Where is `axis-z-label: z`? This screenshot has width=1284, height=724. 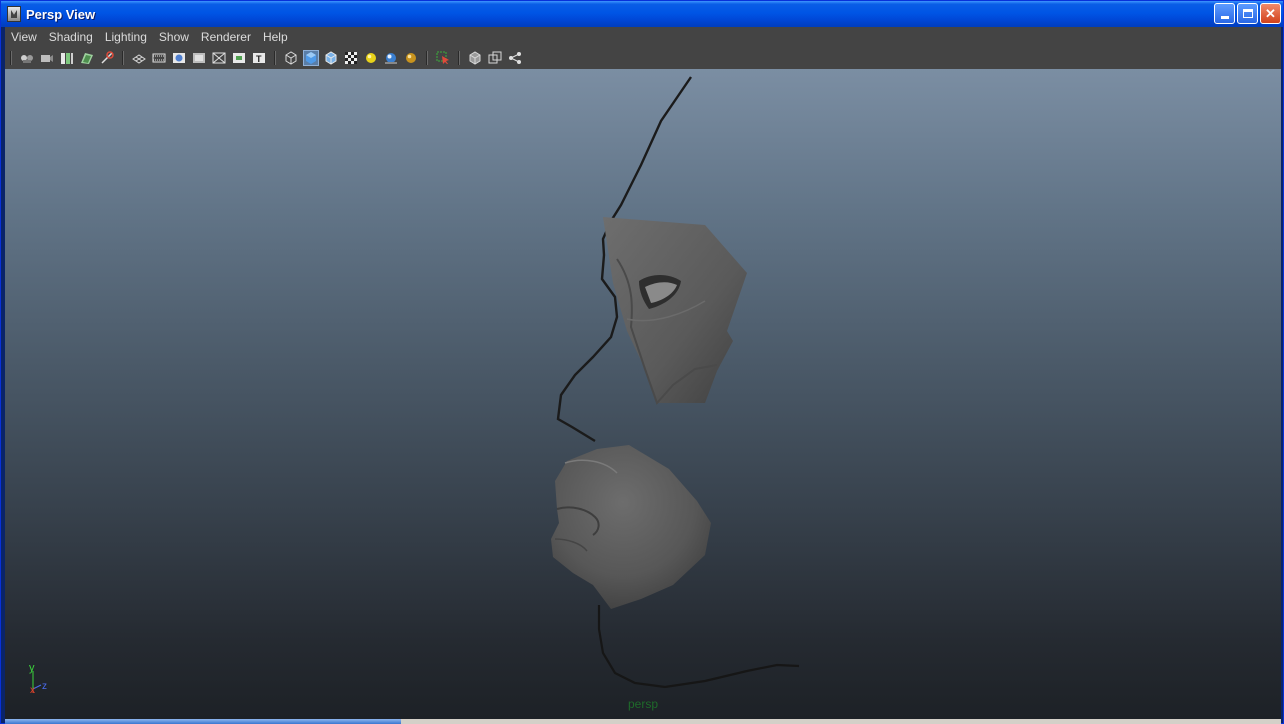
axis-z-label: z is located at coordinates (44, 686).